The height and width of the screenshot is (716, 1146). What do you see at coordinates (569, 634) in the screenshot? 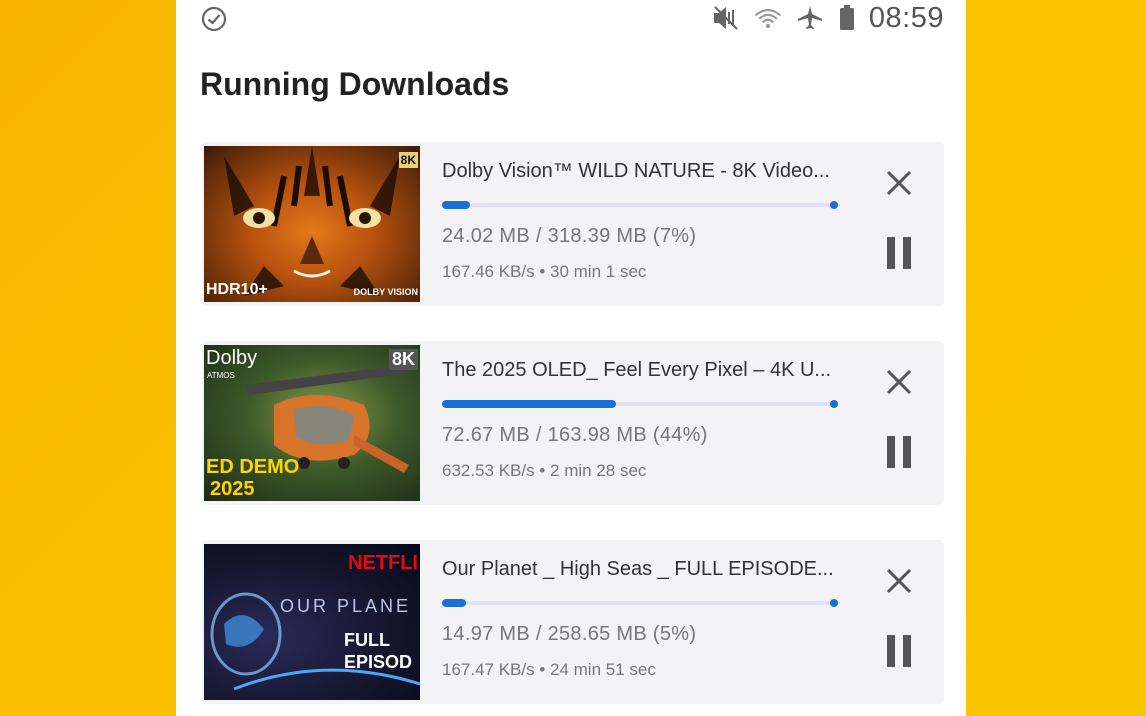
I see `download-size: 14.97 MB / 258.65 MB (5%)` at bounding box center [569, 634].